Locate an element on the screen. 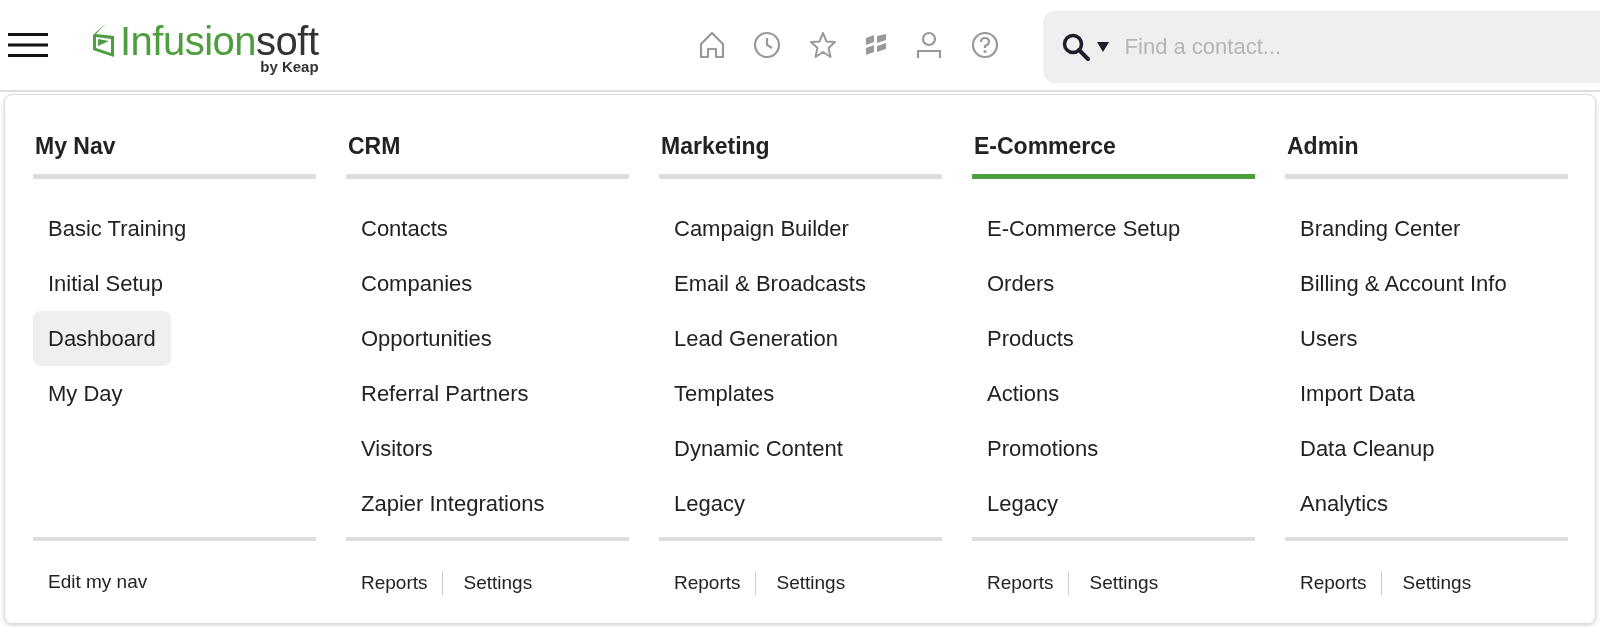  menu-link: Visitors is located at coordinates (397, 448).